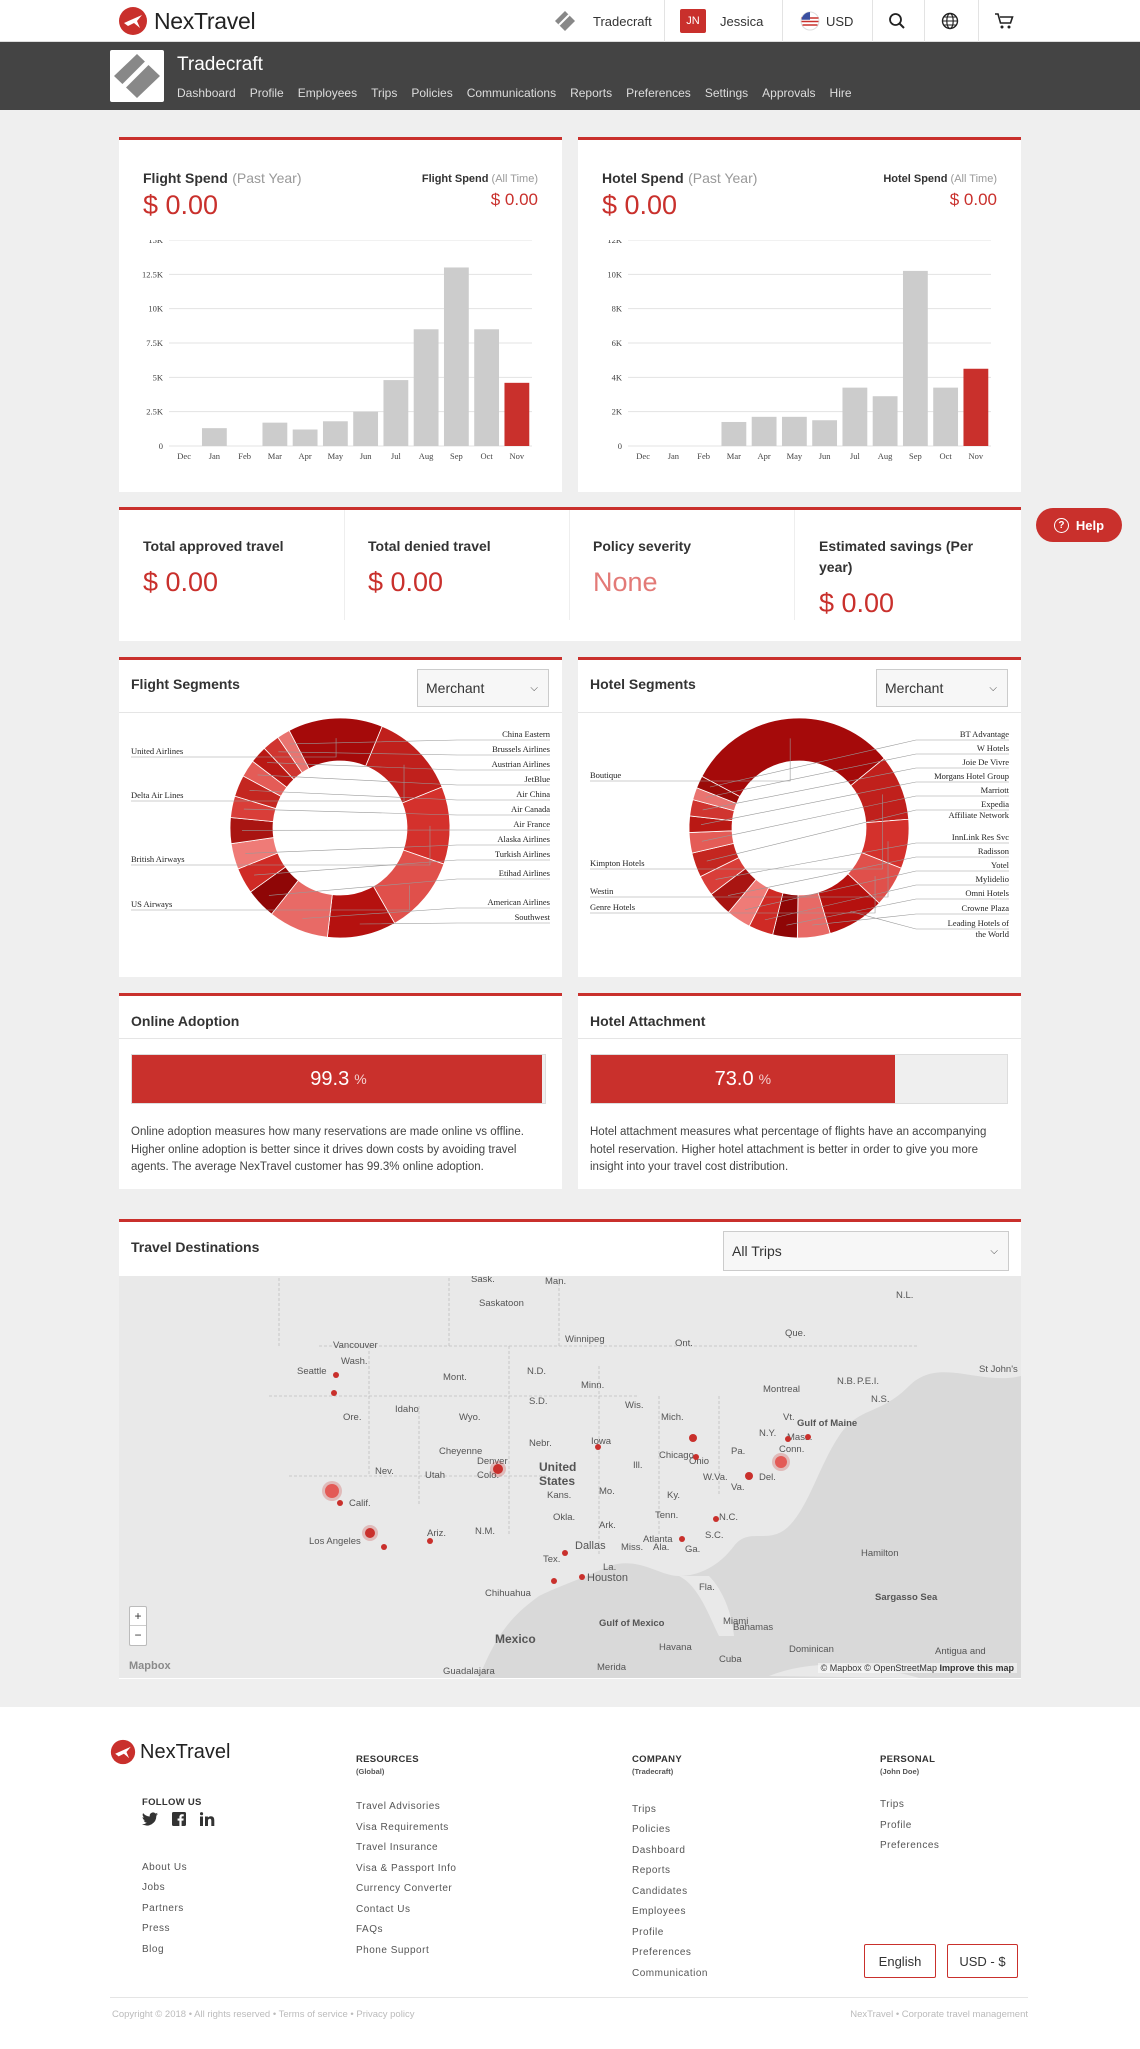 The height and width of the screenshot is (2049, 1140). I want to click on company-nav-reports: Reports, so click(591, 93).